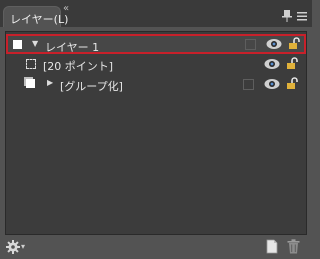 The width and height of the screenshot is (320, 259). I want to click on layer-name: [グループ化], so click(91, 86).